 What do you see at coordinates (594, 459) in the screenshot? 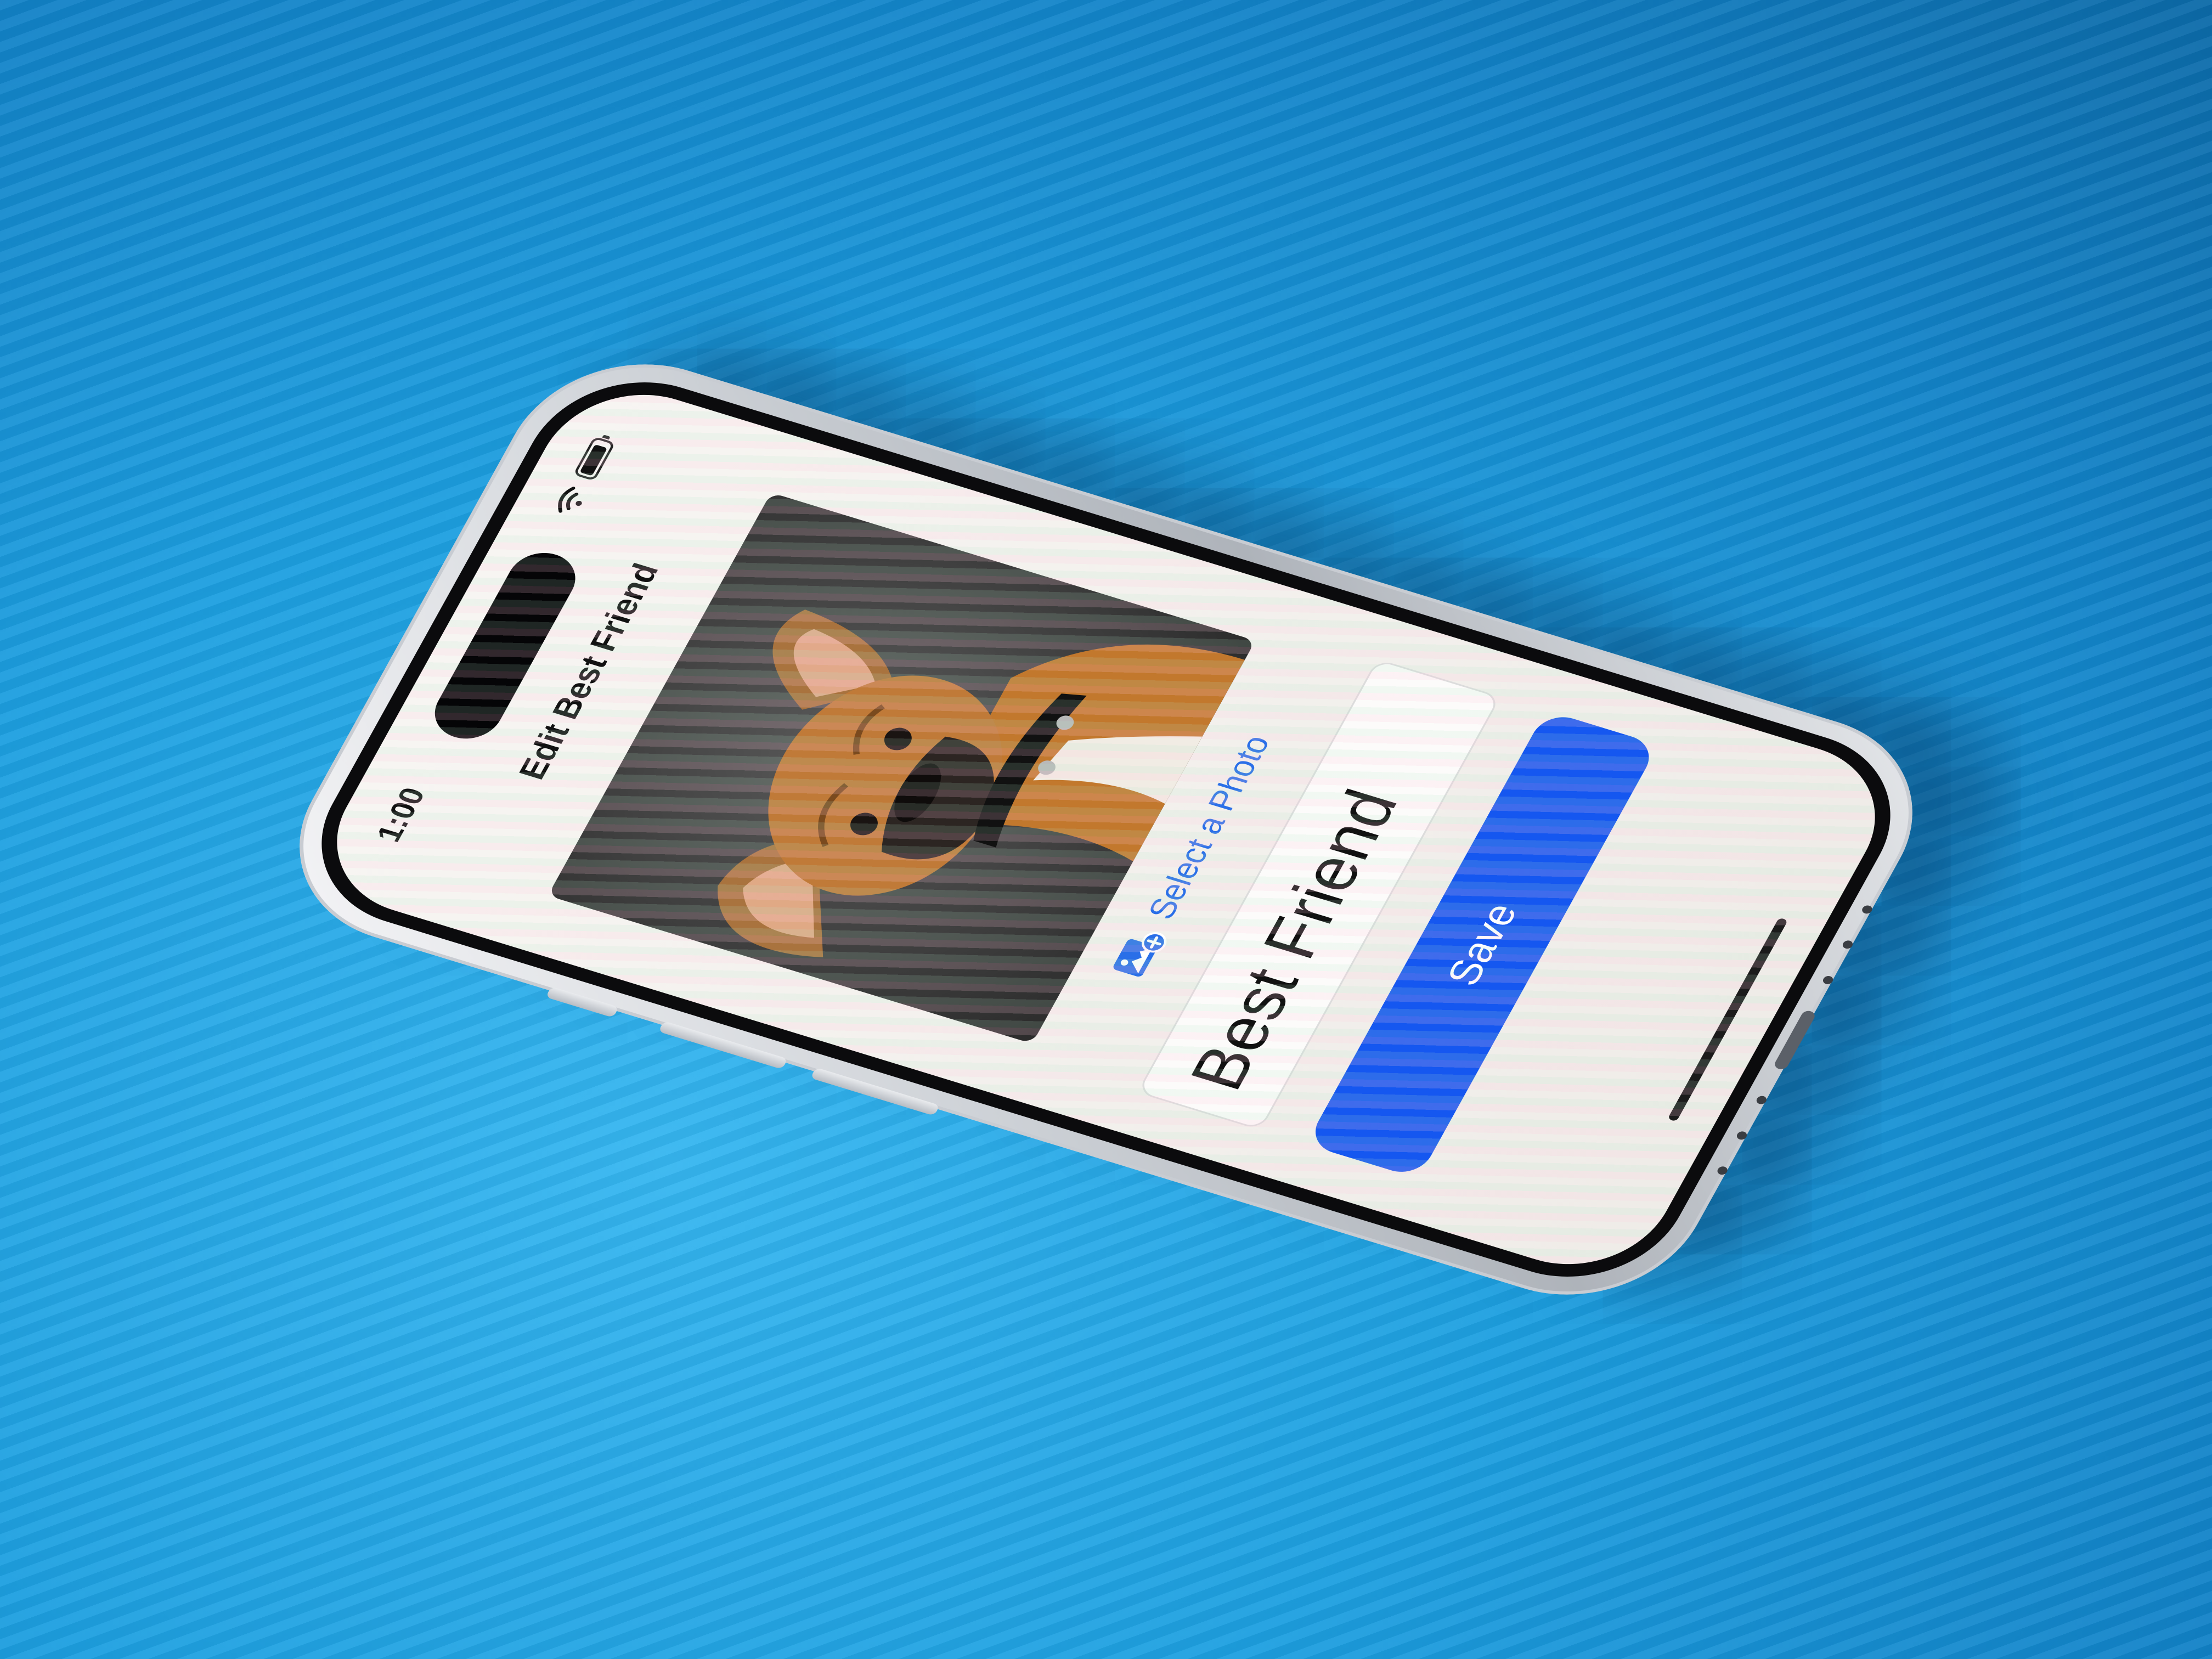
I see `battery-icon` at bounding box center [594, 459].